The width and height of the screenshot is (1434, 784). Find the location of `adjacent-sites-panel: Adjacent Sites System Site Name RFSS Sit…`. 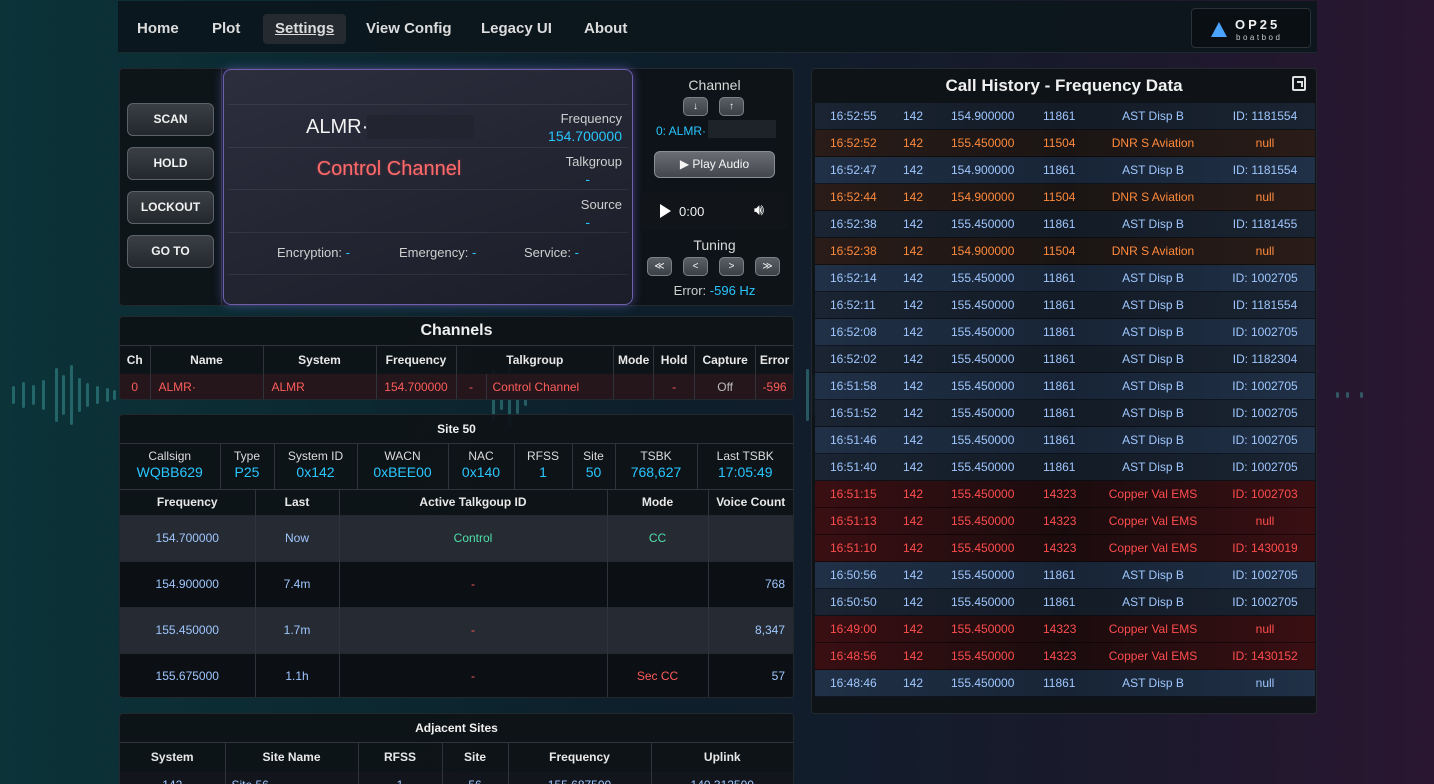

adjacent-sites-panel: Adjacent Sites System Site Name RFSS Sit… is located at coordinates (456, 748).